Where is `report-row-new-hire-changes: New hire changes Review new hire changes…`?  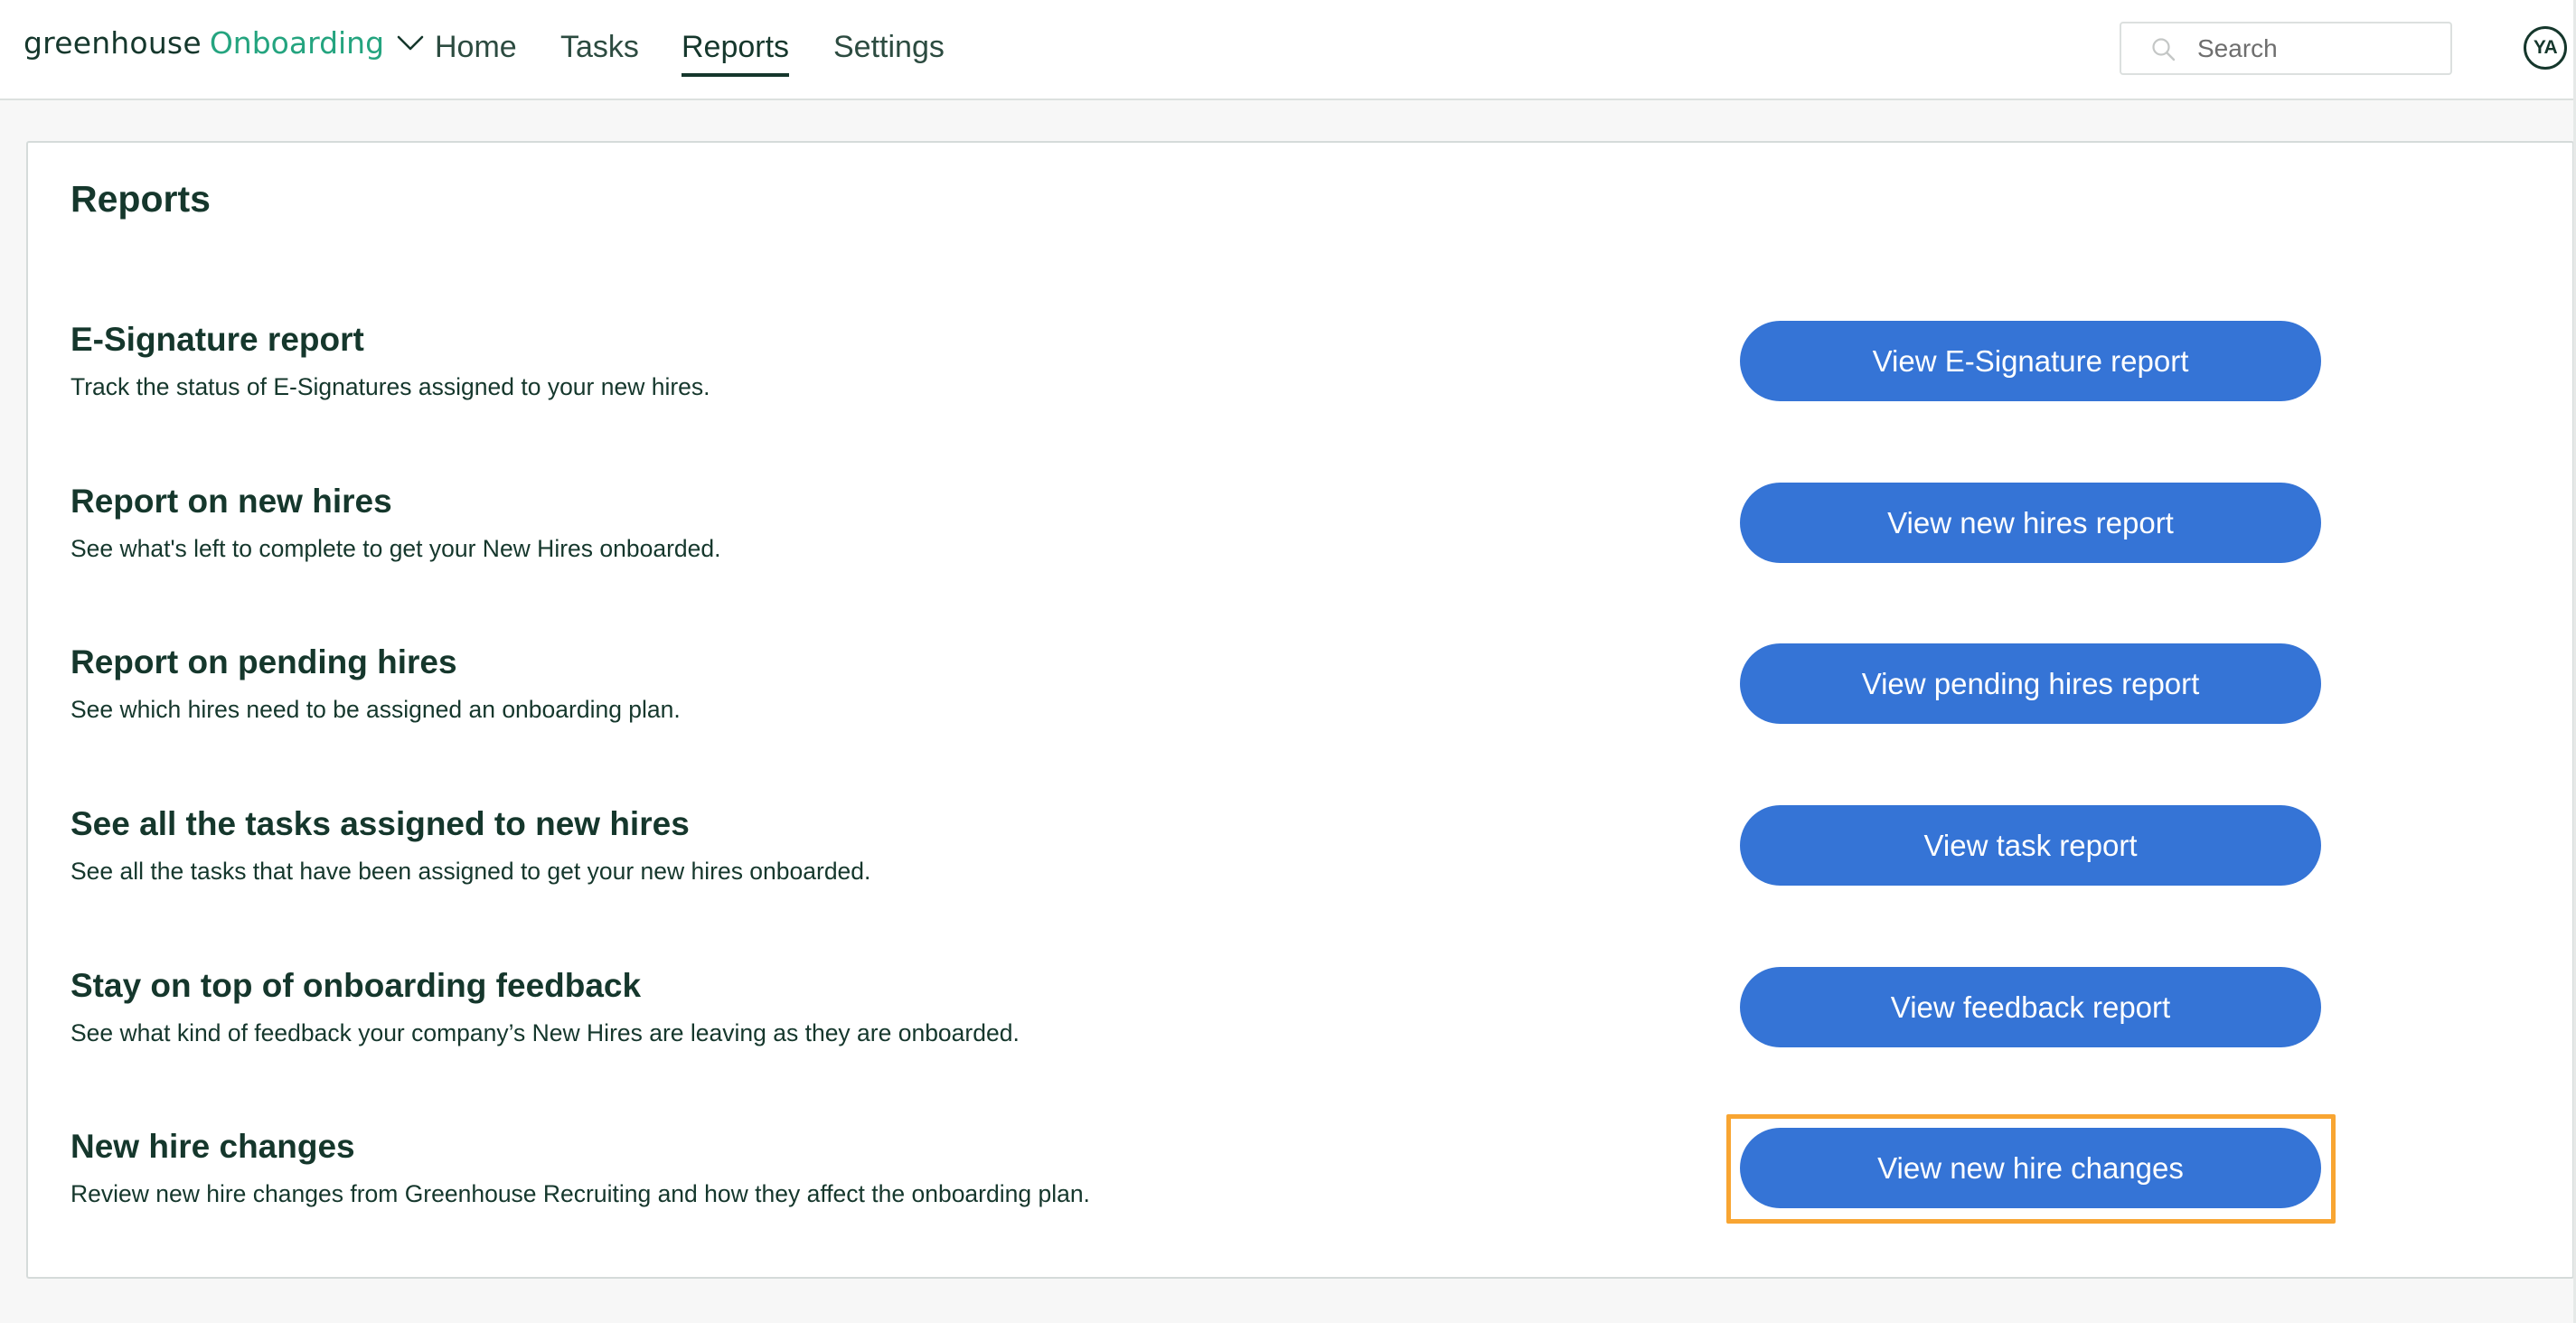
report-row-new-hire-changes: New hire changes Review new hire changes… is located at coordinates (1309, 1169).